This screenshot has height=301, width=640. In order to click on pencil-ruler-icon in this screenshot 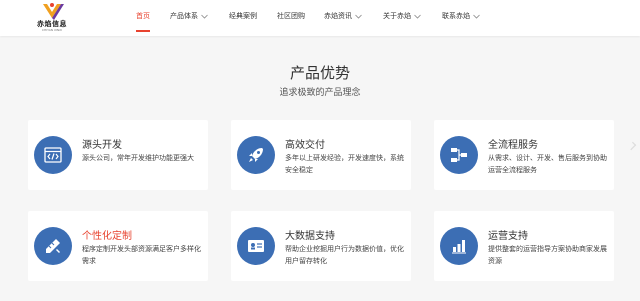, I will do `click(53, 246)`.